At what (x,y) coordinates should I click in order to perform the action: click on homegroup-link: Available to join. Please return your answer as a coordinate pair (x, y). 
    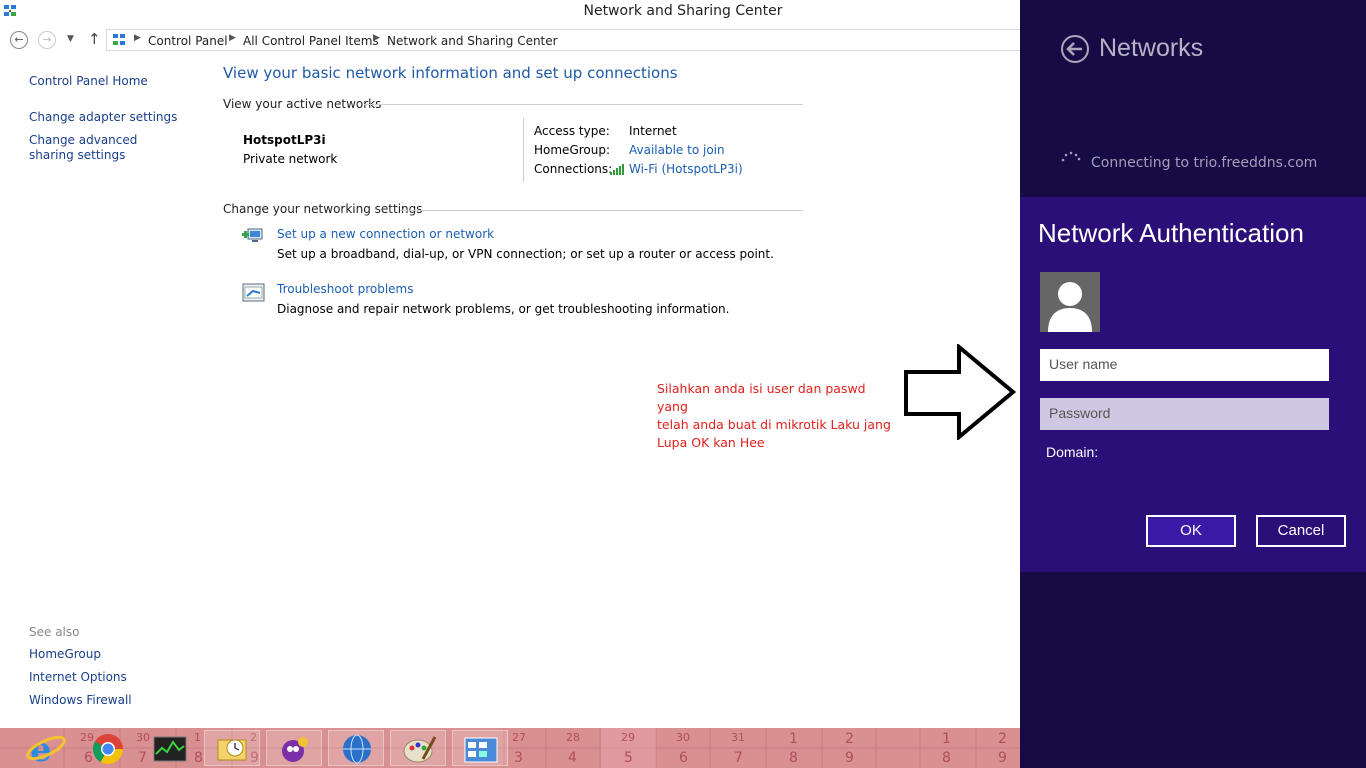
    Looking at the image, I should click on (677, 150).